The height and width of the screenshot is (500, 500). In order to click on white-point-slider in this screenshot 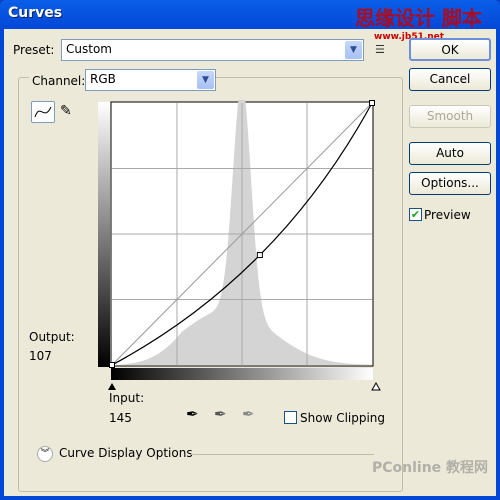, I will do `click(376, 386)`.